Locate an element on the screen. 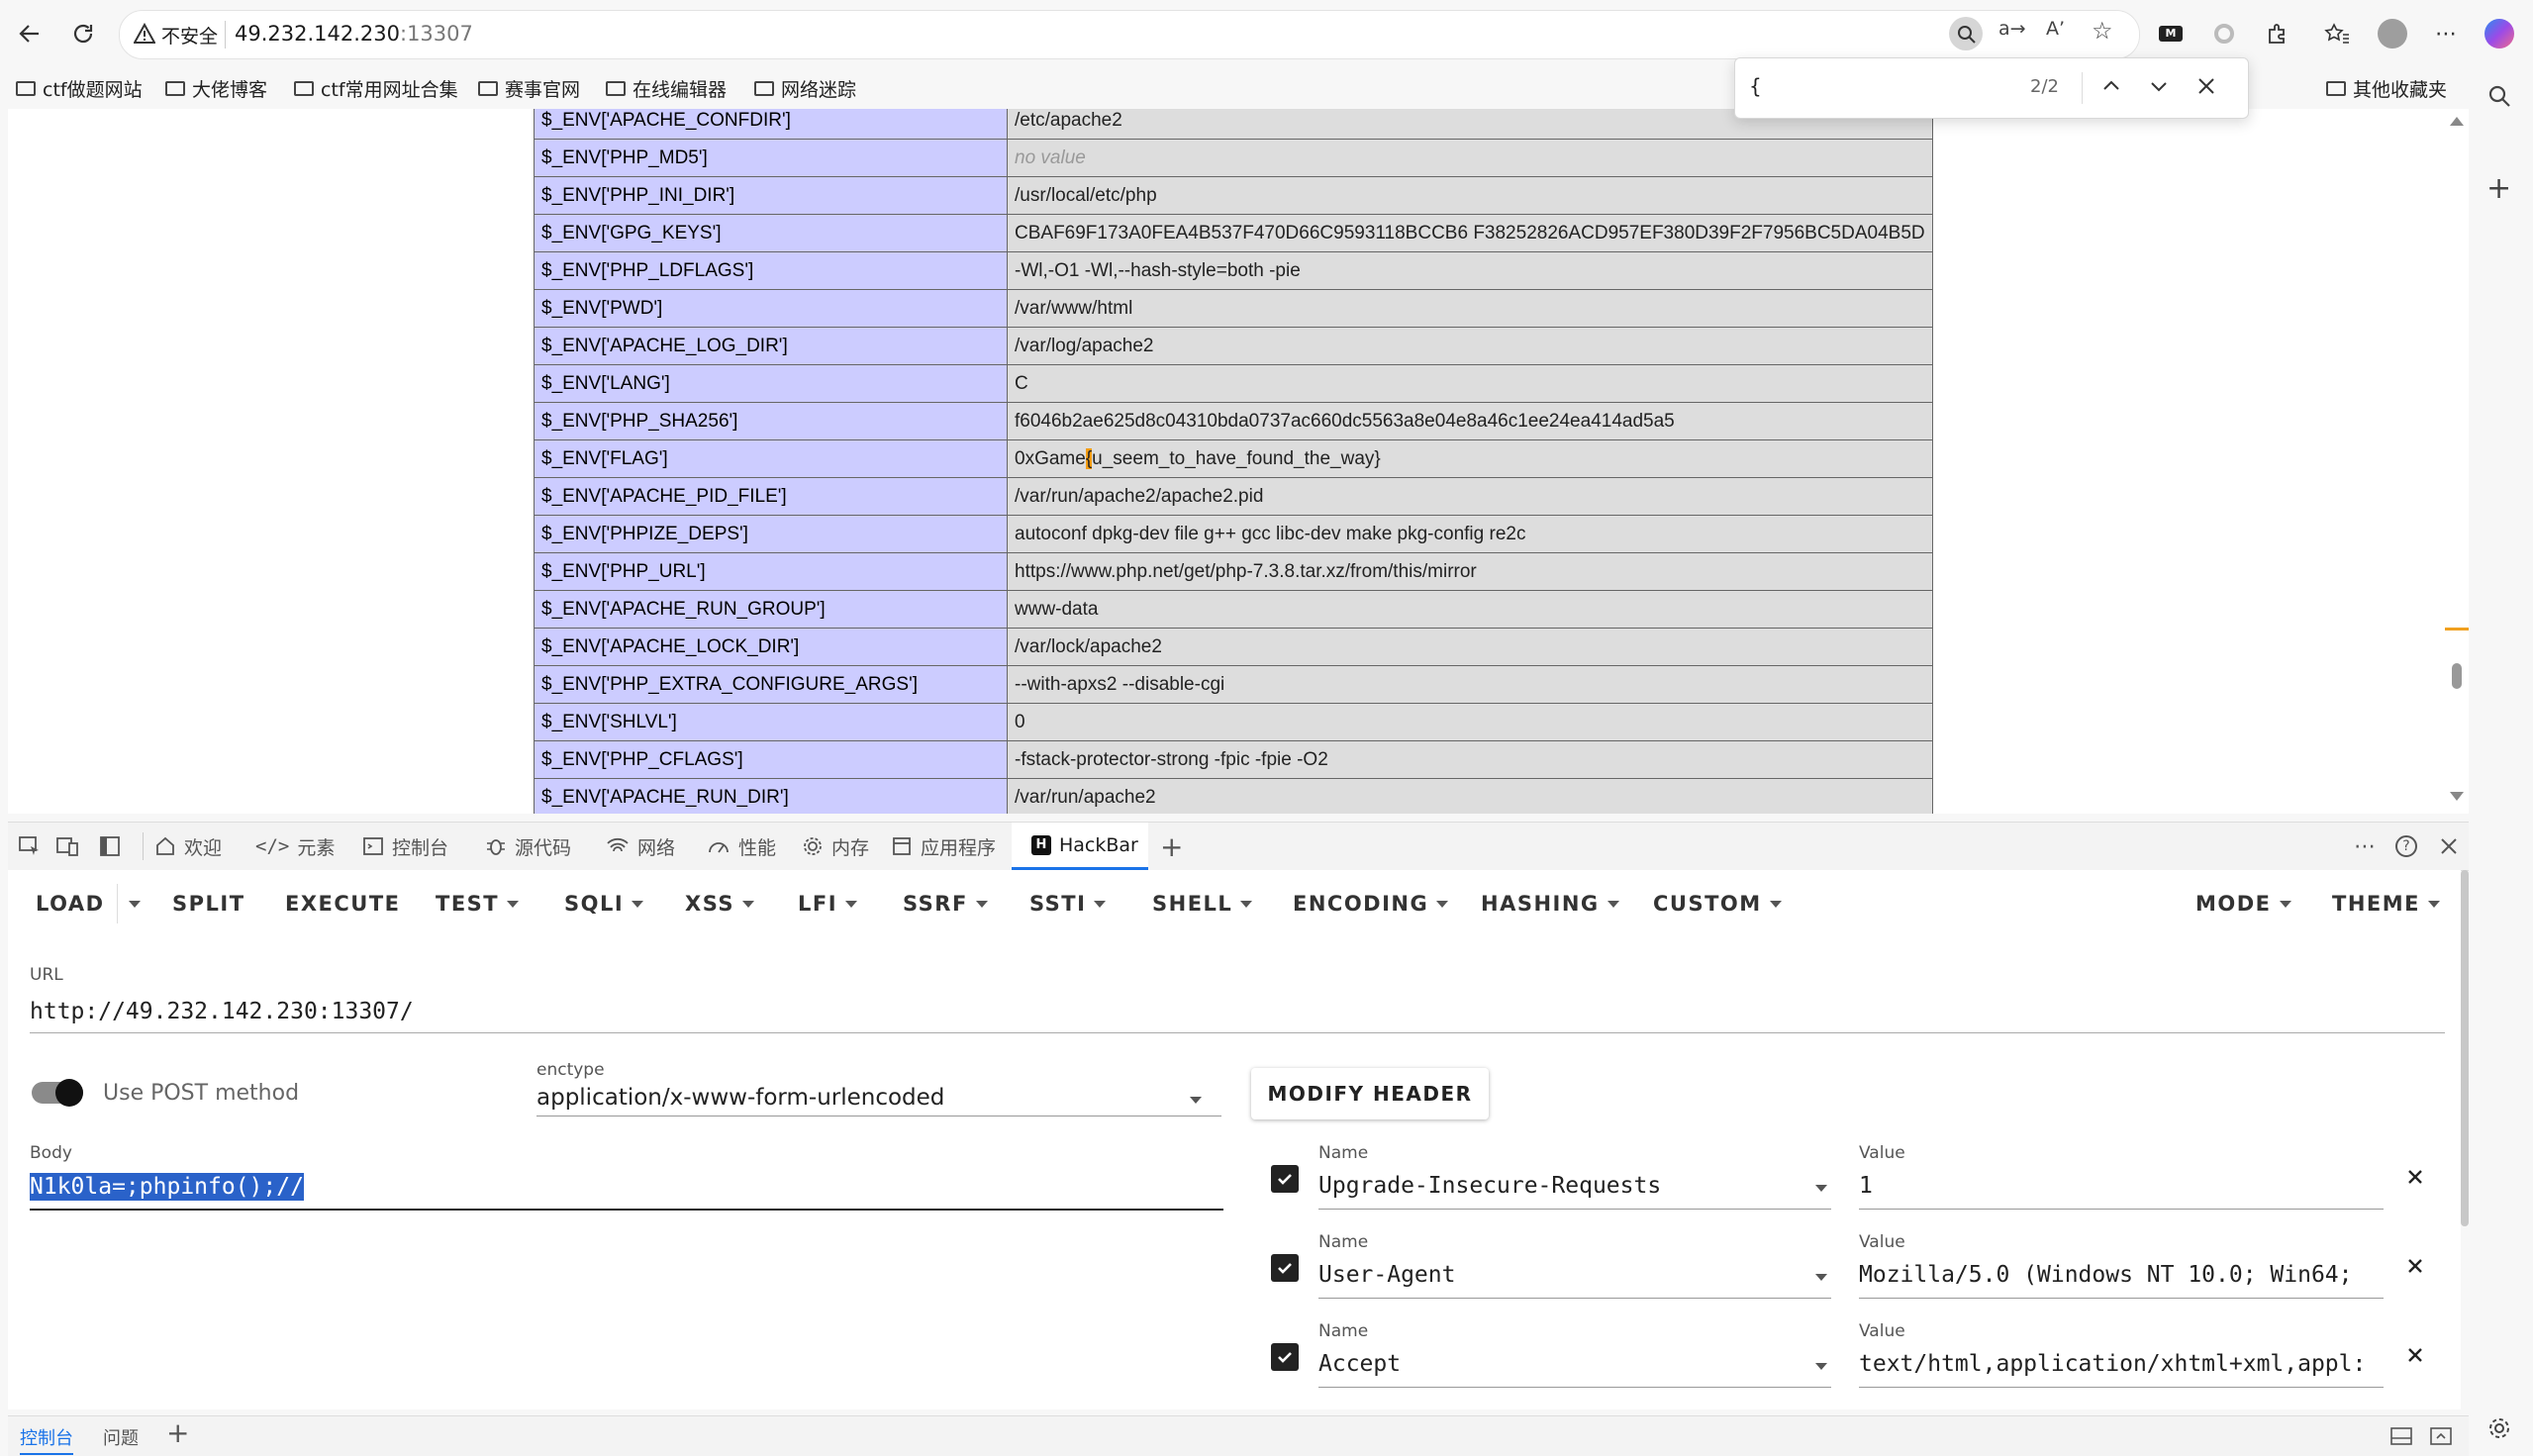  header-name-input: User-Agent is located at coordinates (1386, 1275).